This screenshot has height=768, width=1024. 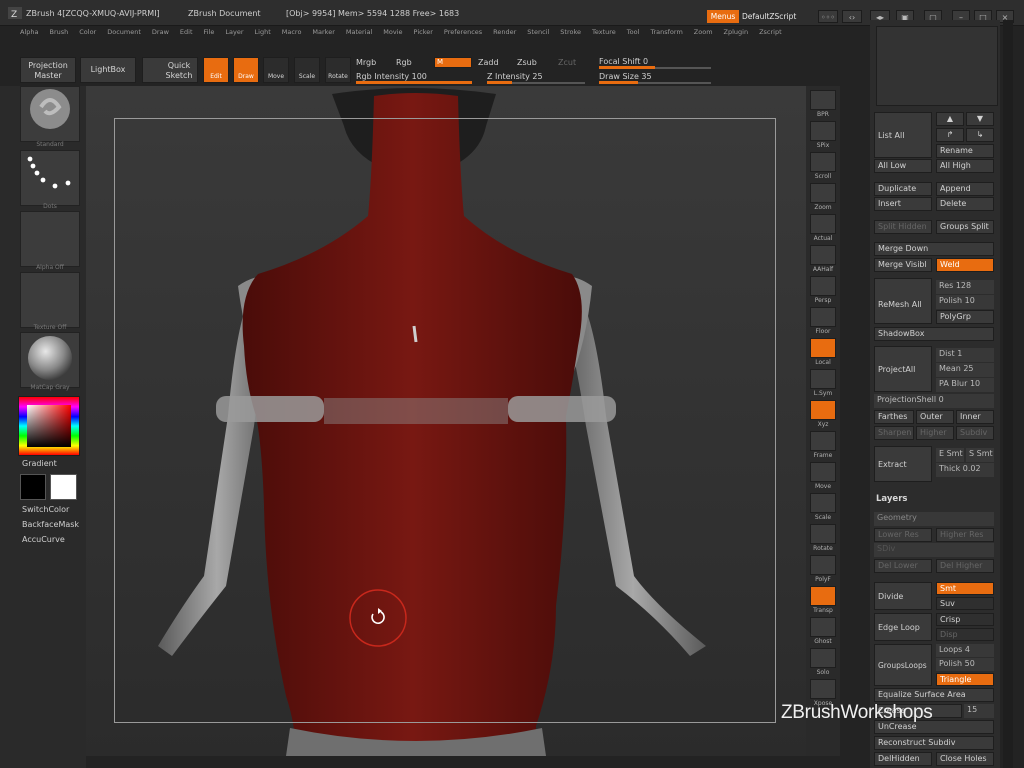 I want to click on focal-shift-label: Focal Shift 0, so click(x=623, y=61).